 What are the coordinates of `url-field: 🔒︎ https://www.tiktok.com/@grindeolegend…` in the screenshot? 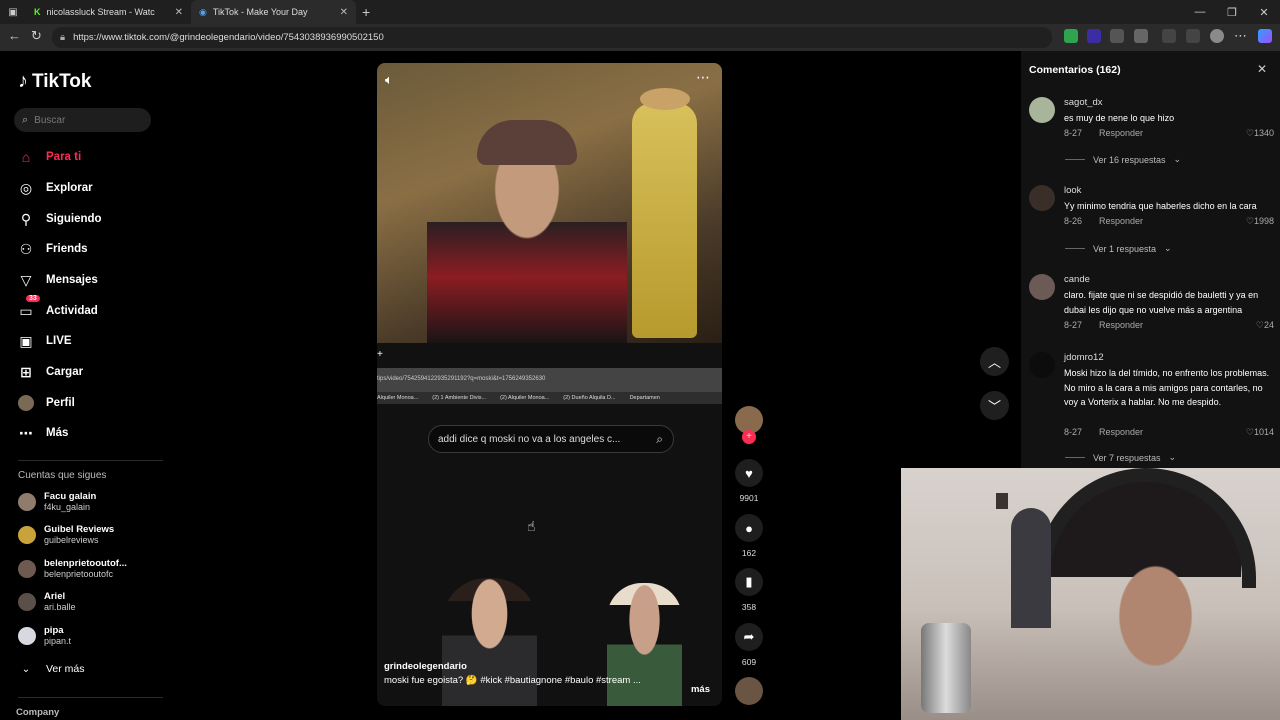 It's located at (552, 37).